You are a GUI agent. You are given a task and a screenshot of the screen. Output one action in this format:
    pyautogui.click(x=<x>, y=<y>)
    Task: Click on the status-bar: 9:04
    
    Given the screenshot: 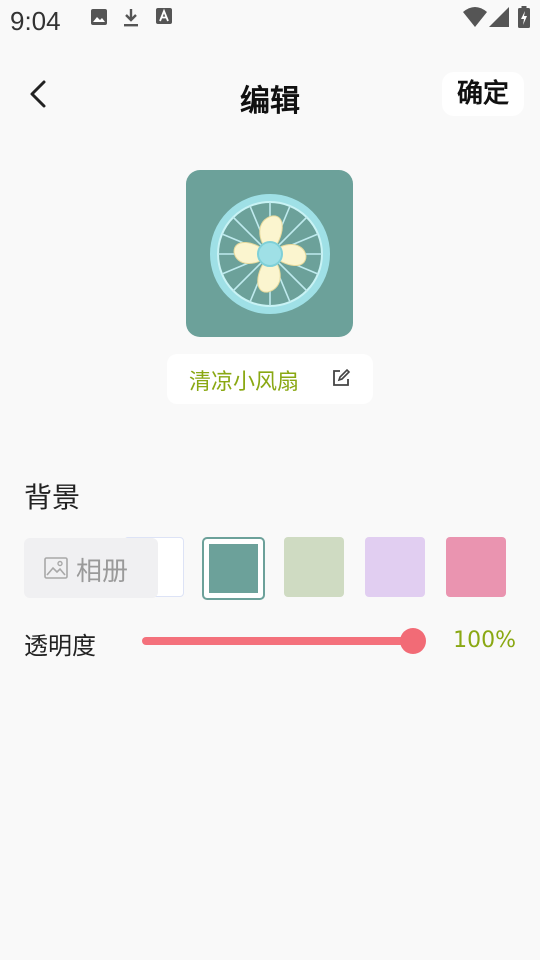 What is the action you would take?
    pyautogui.click(x=270, y=22)
    